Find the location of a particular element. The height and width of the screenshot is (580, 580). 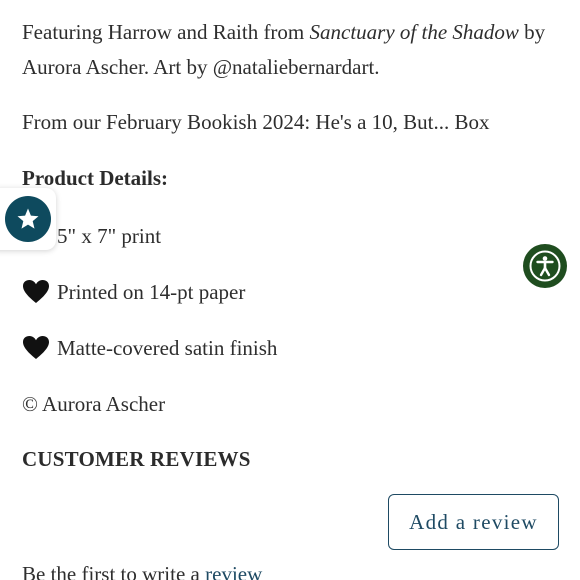

detail-text: 5" x 7" print is located at coordinates (109, 236).